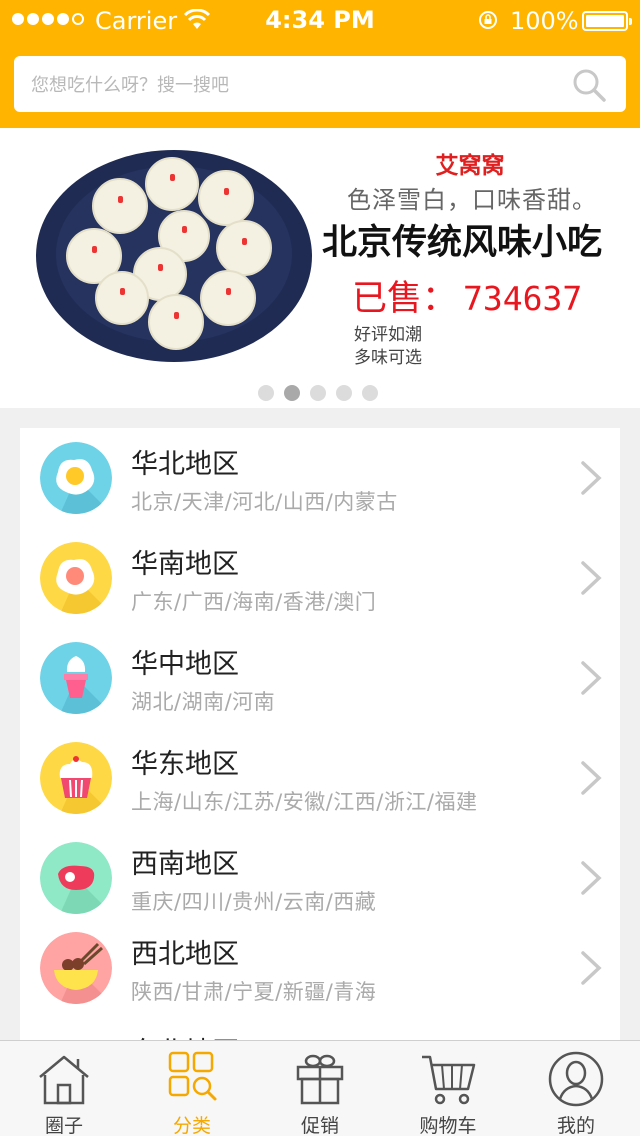  What do you see at coordinates (76, 778) in the screenshot?
I see `cupcake-icon` at bounding box center [76, 778].